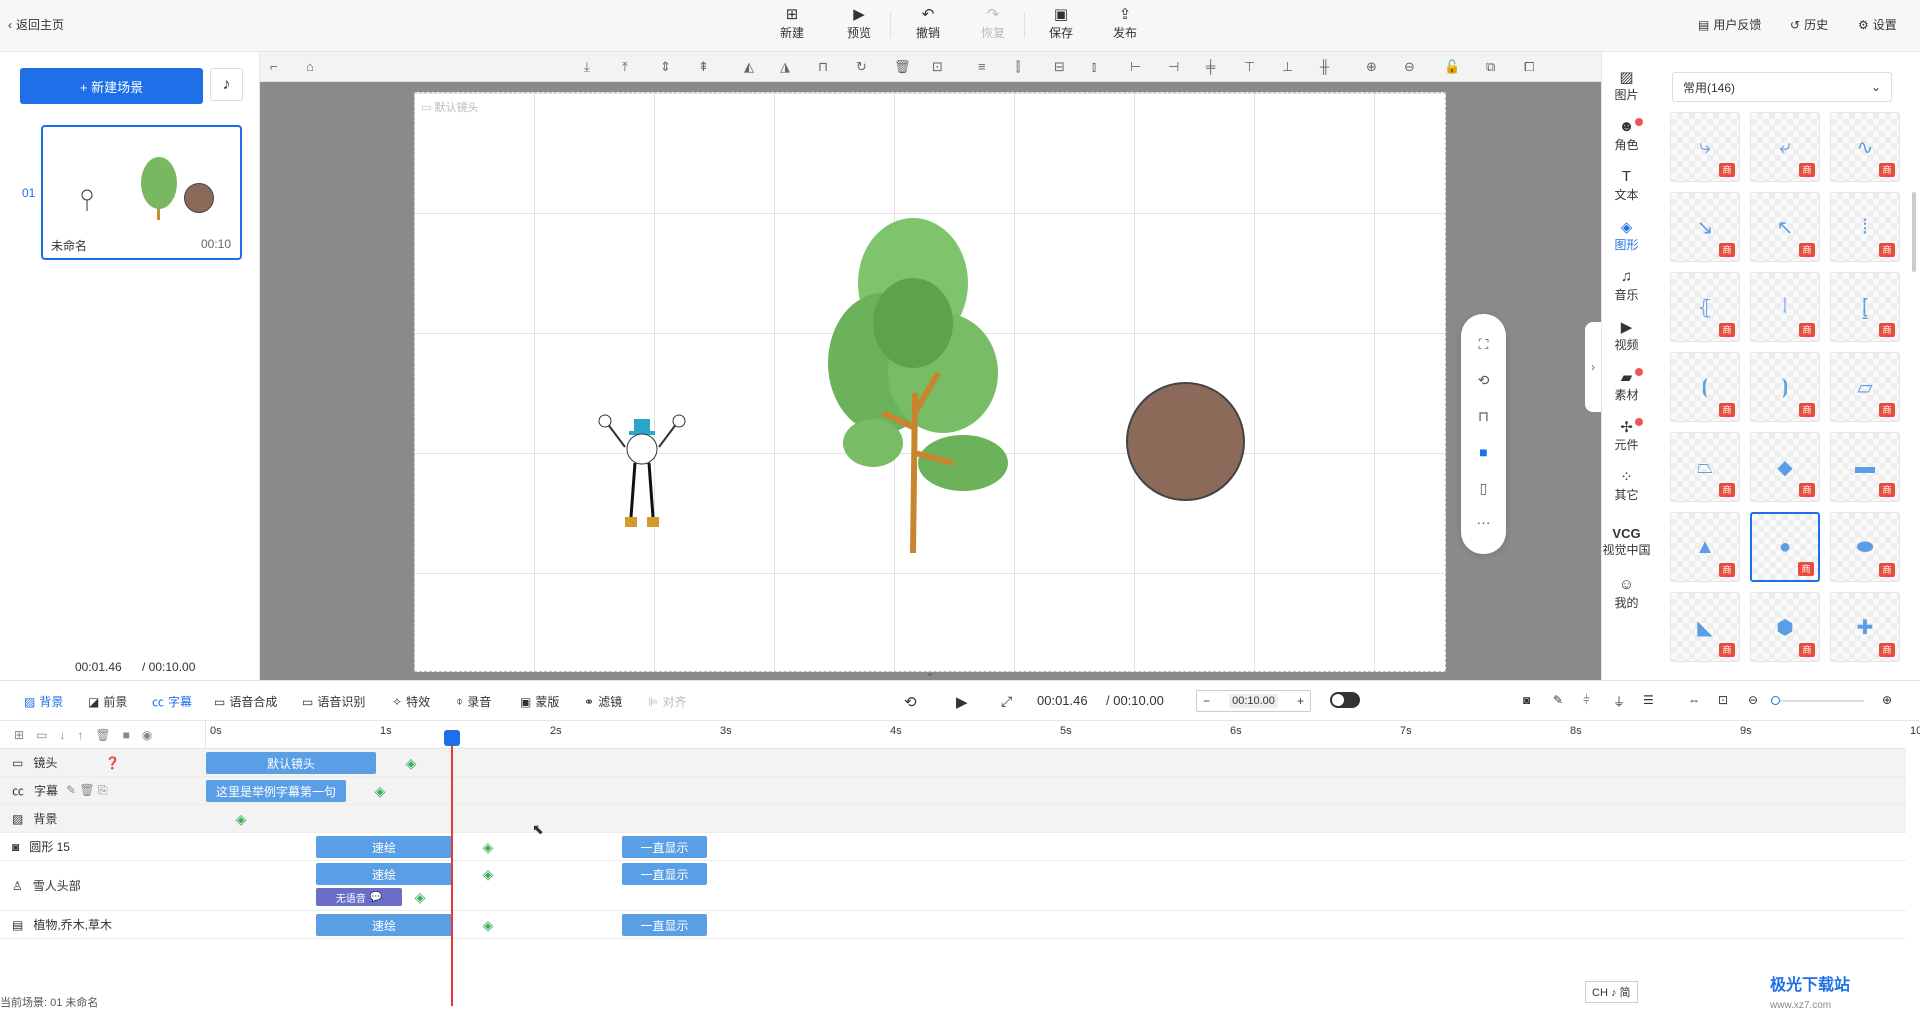 The image size is (1920, 1013). I want to click on spacing-icon: ⫾, so click(1094, 67).